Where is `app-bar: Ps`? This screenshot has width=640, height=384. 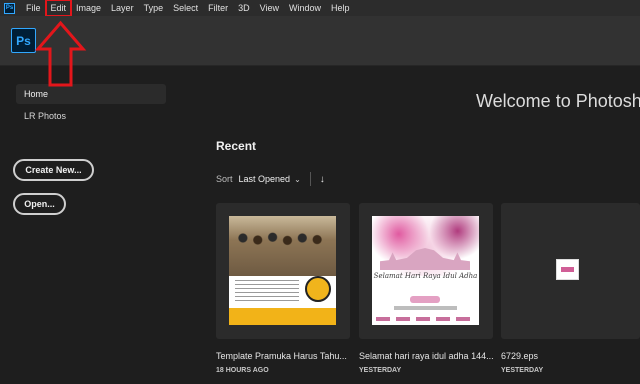 app-bar: Ps is located at coordinates (320, 41).